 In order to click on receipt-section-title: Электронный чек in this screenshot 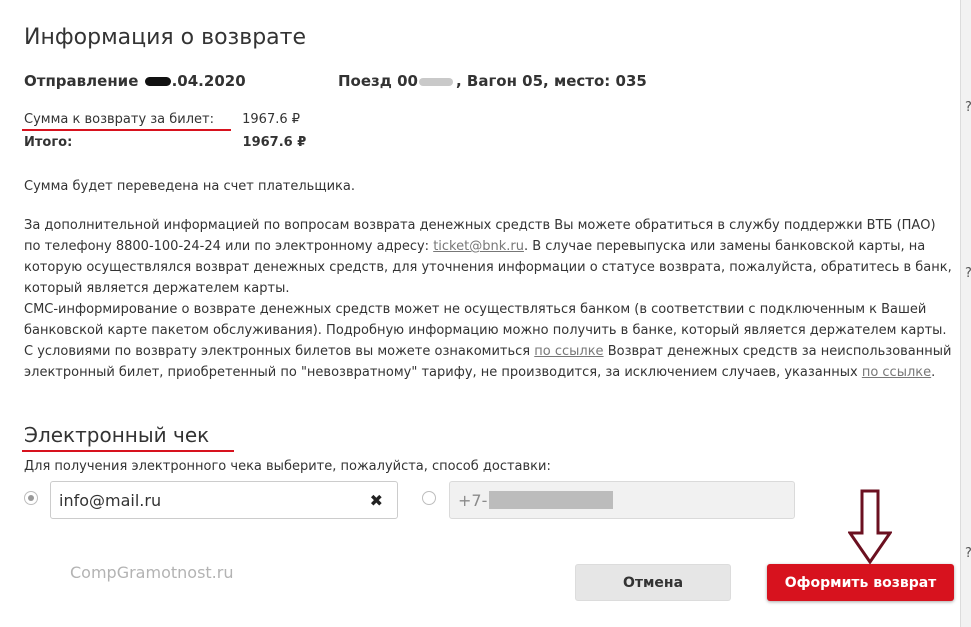, I will do `click(117, 435)`.